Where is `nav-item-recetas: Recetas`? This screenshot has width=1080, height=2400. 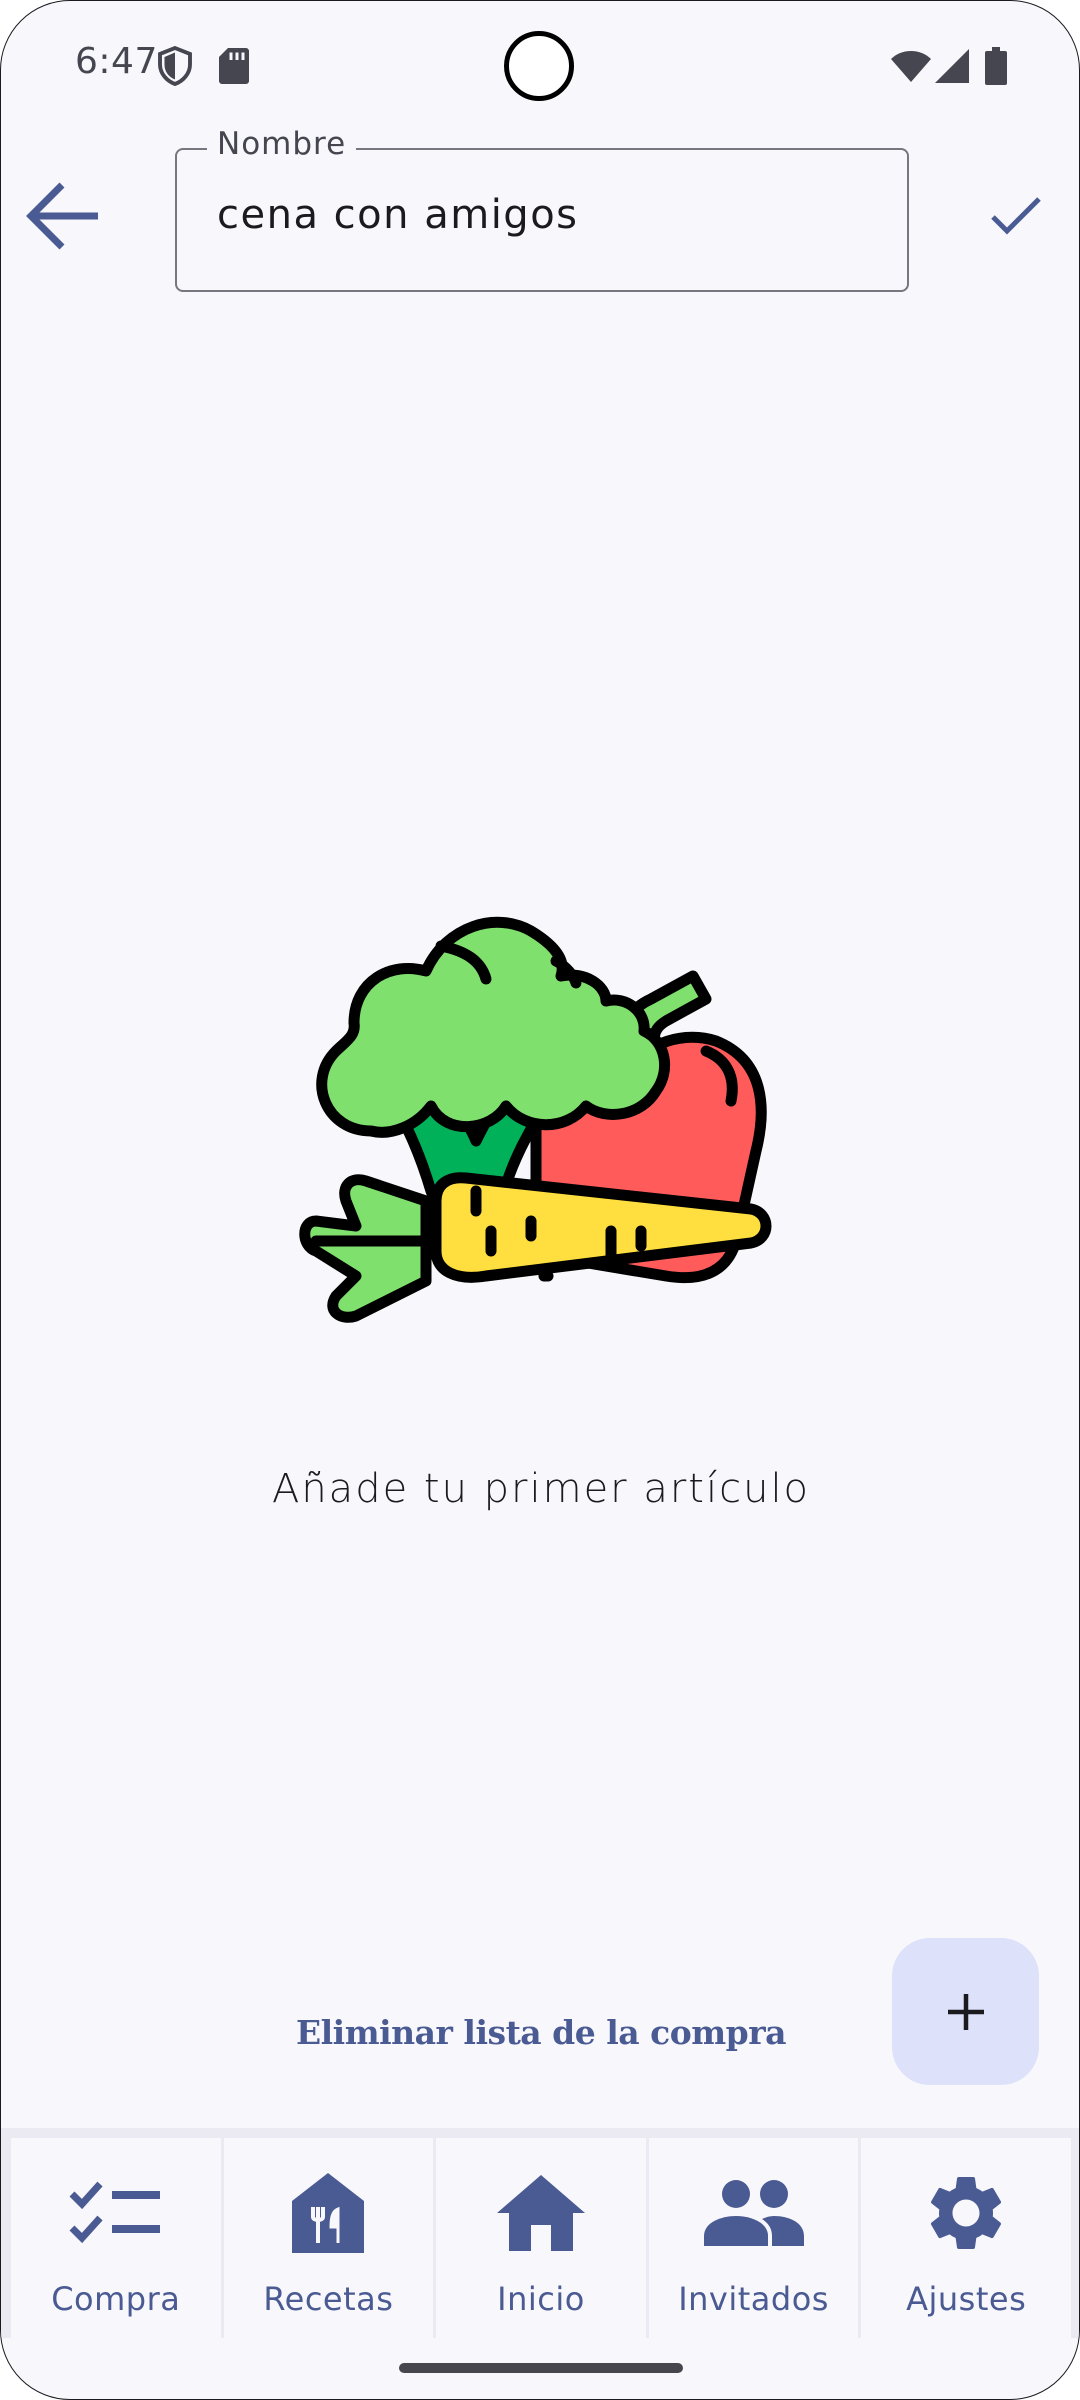 nav-item-recetas: Recetas is located at coordinates (328, 2238).